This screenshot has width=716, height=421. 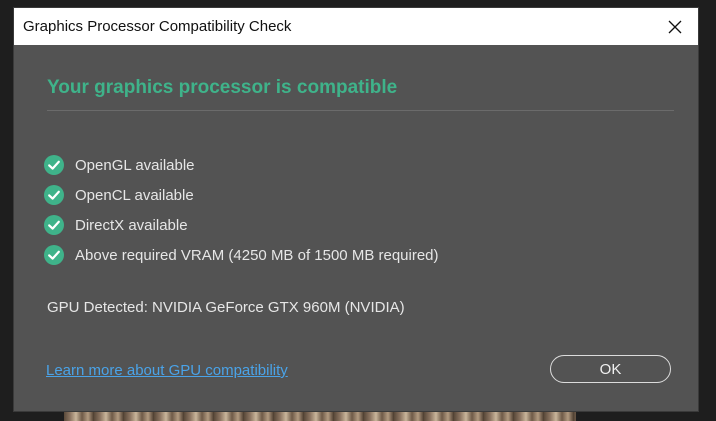 What do you see at coordinates (356, 26) in the screenshot?
I see `title-bar: Graphics Processor Compatibility Check` at bounding box center [356, 26].